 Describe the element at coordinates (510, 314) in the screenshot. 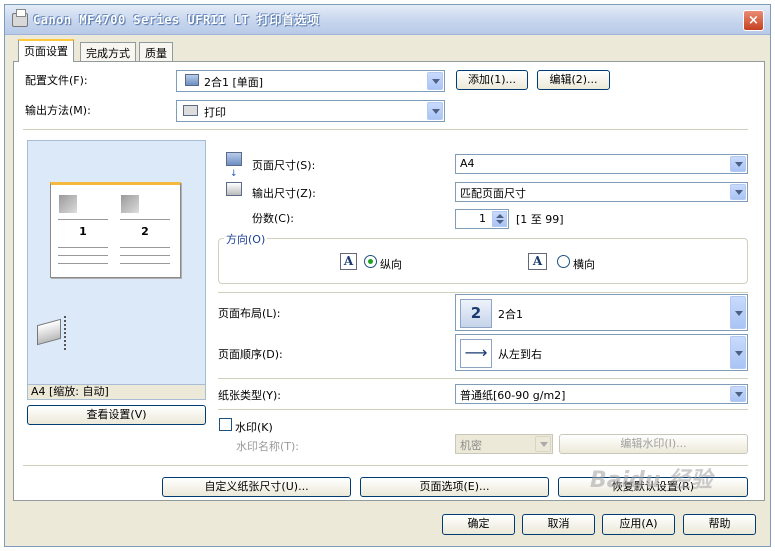

I see `page-layout-value: 2合1` at that location.